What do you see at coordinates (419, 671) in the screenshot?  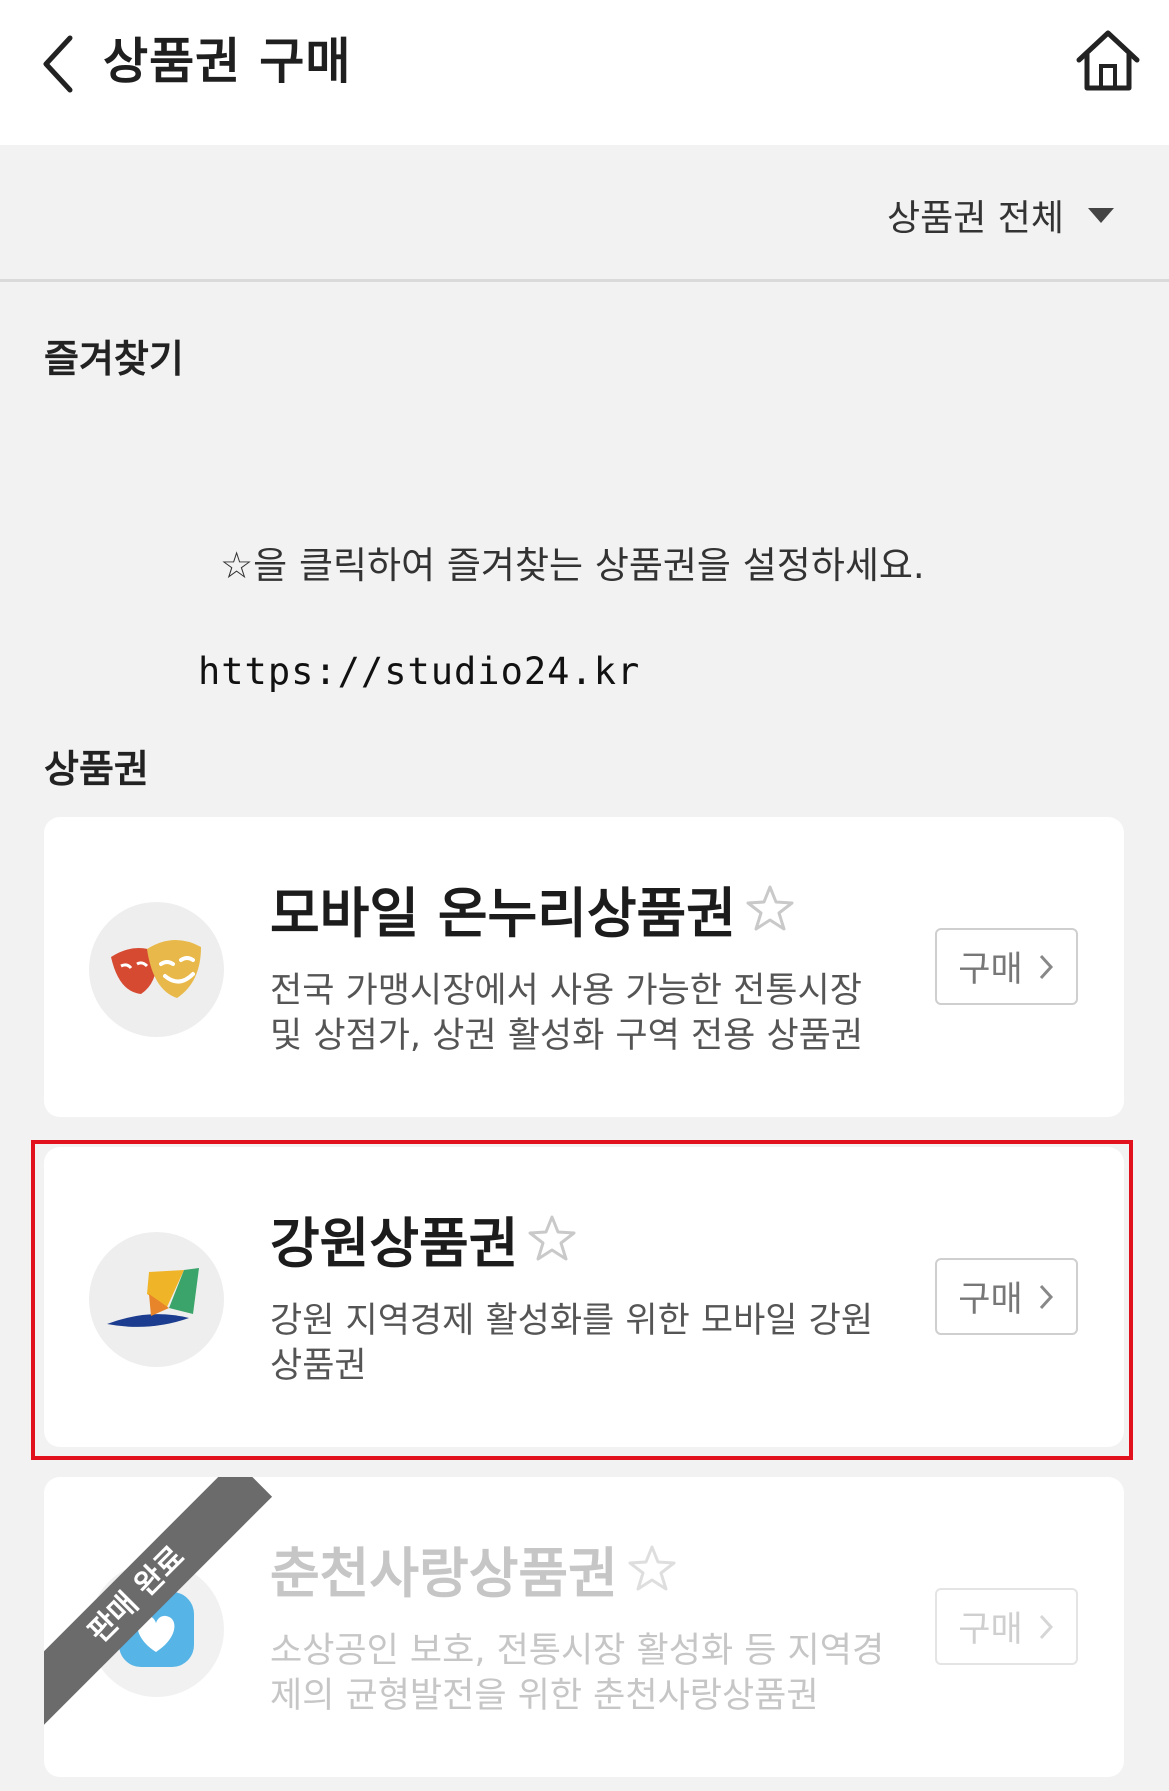 I see `watermark-url: https://studio24.kr` at bounding box center [419, 671].